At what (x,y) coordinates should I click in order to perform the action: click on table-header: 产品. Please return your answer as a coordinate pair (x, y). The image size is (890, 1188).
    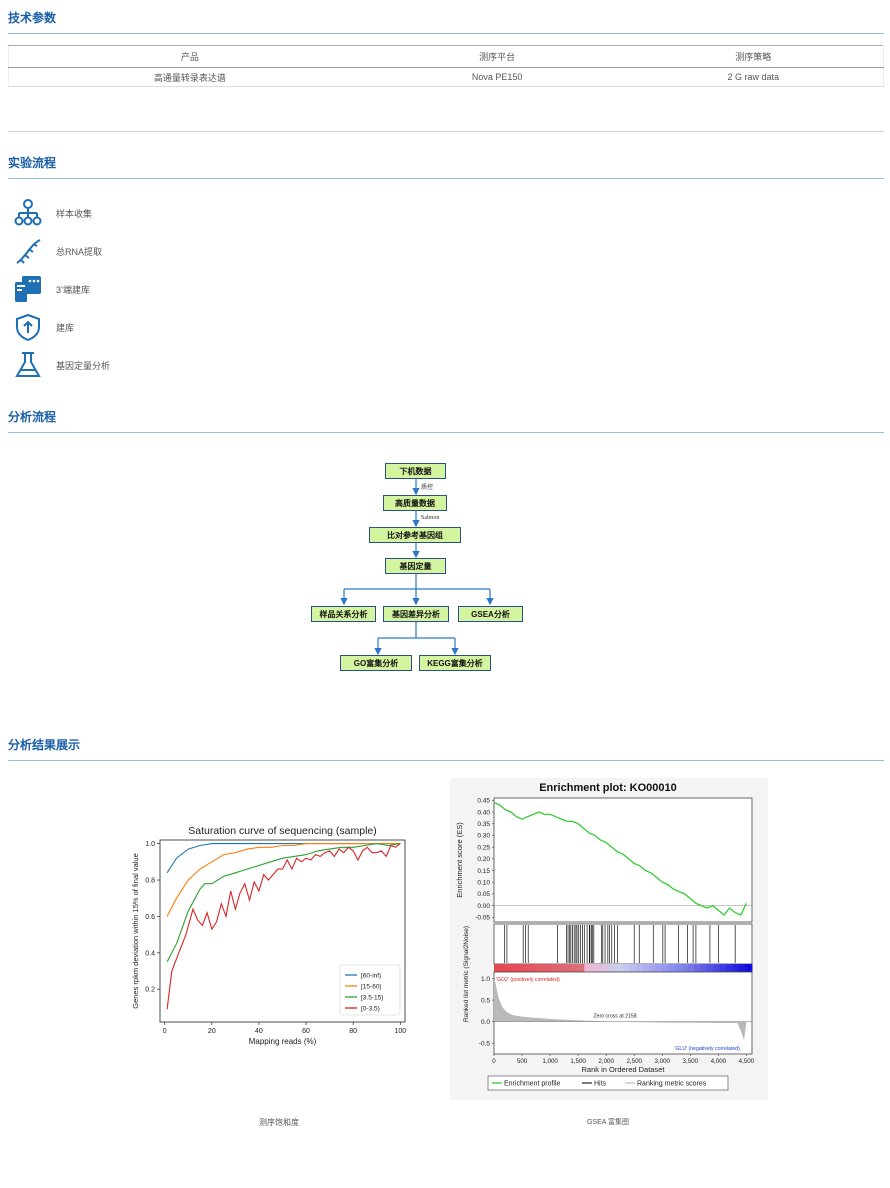
    Looking at the image, I should click on (189, 56).